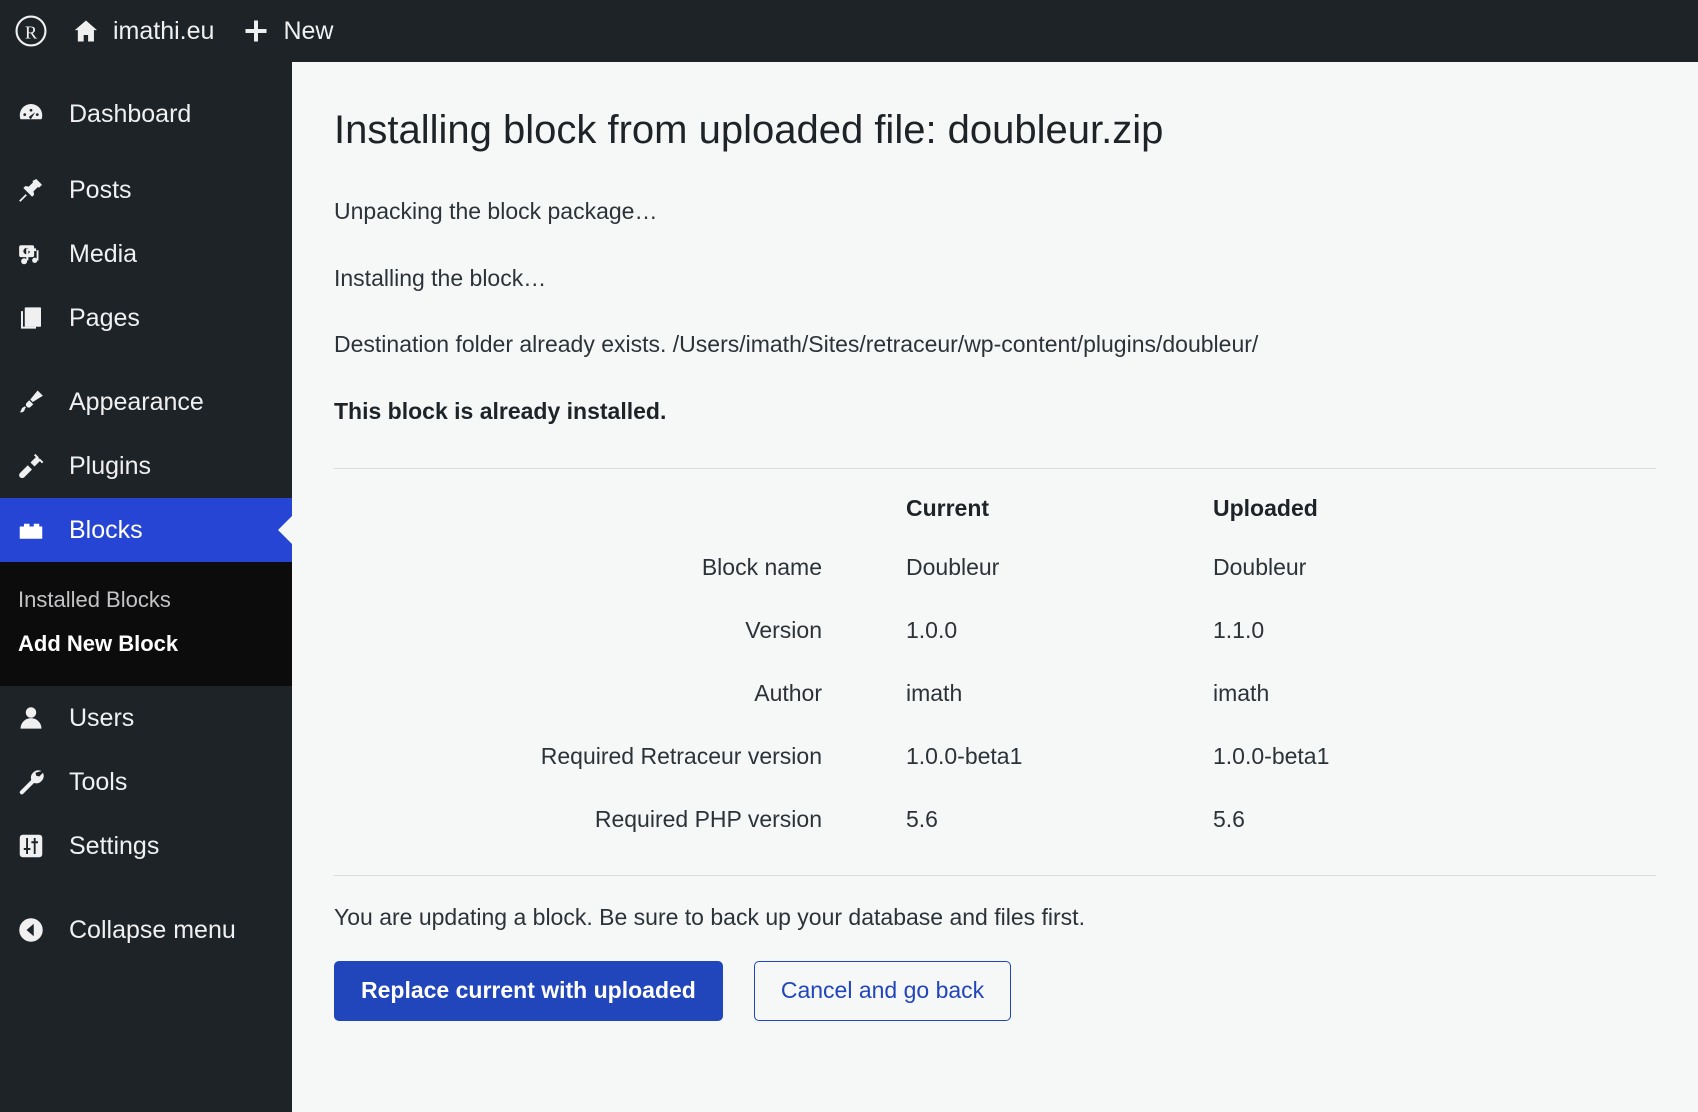 Image resolution: width=1698 pixels, height=1112 pixels. I want to click on row-uploaded-author: imath, so click(1241, 693).